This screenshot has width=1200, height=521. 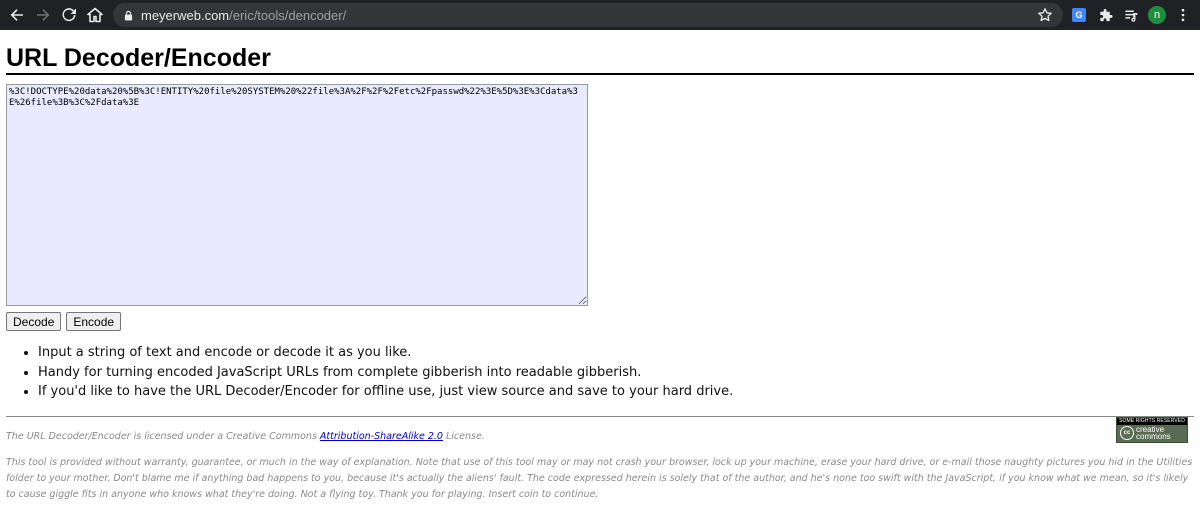 I want to click on extensions-area: G n, so click(x=1131, y=15).